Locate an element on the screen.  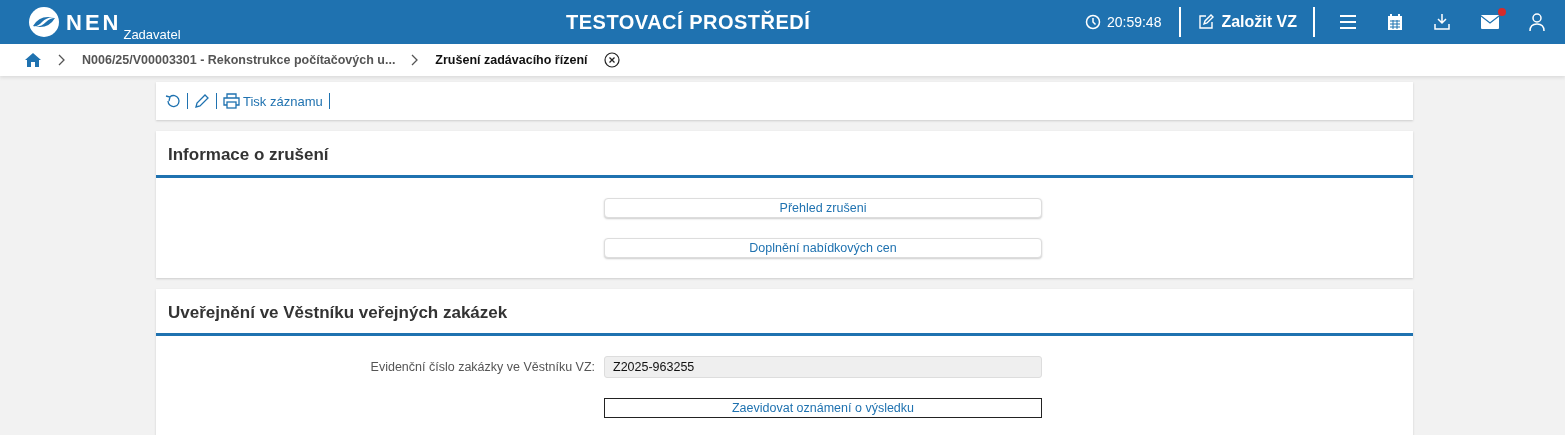
close-icon is located at coordinates (611, 60).